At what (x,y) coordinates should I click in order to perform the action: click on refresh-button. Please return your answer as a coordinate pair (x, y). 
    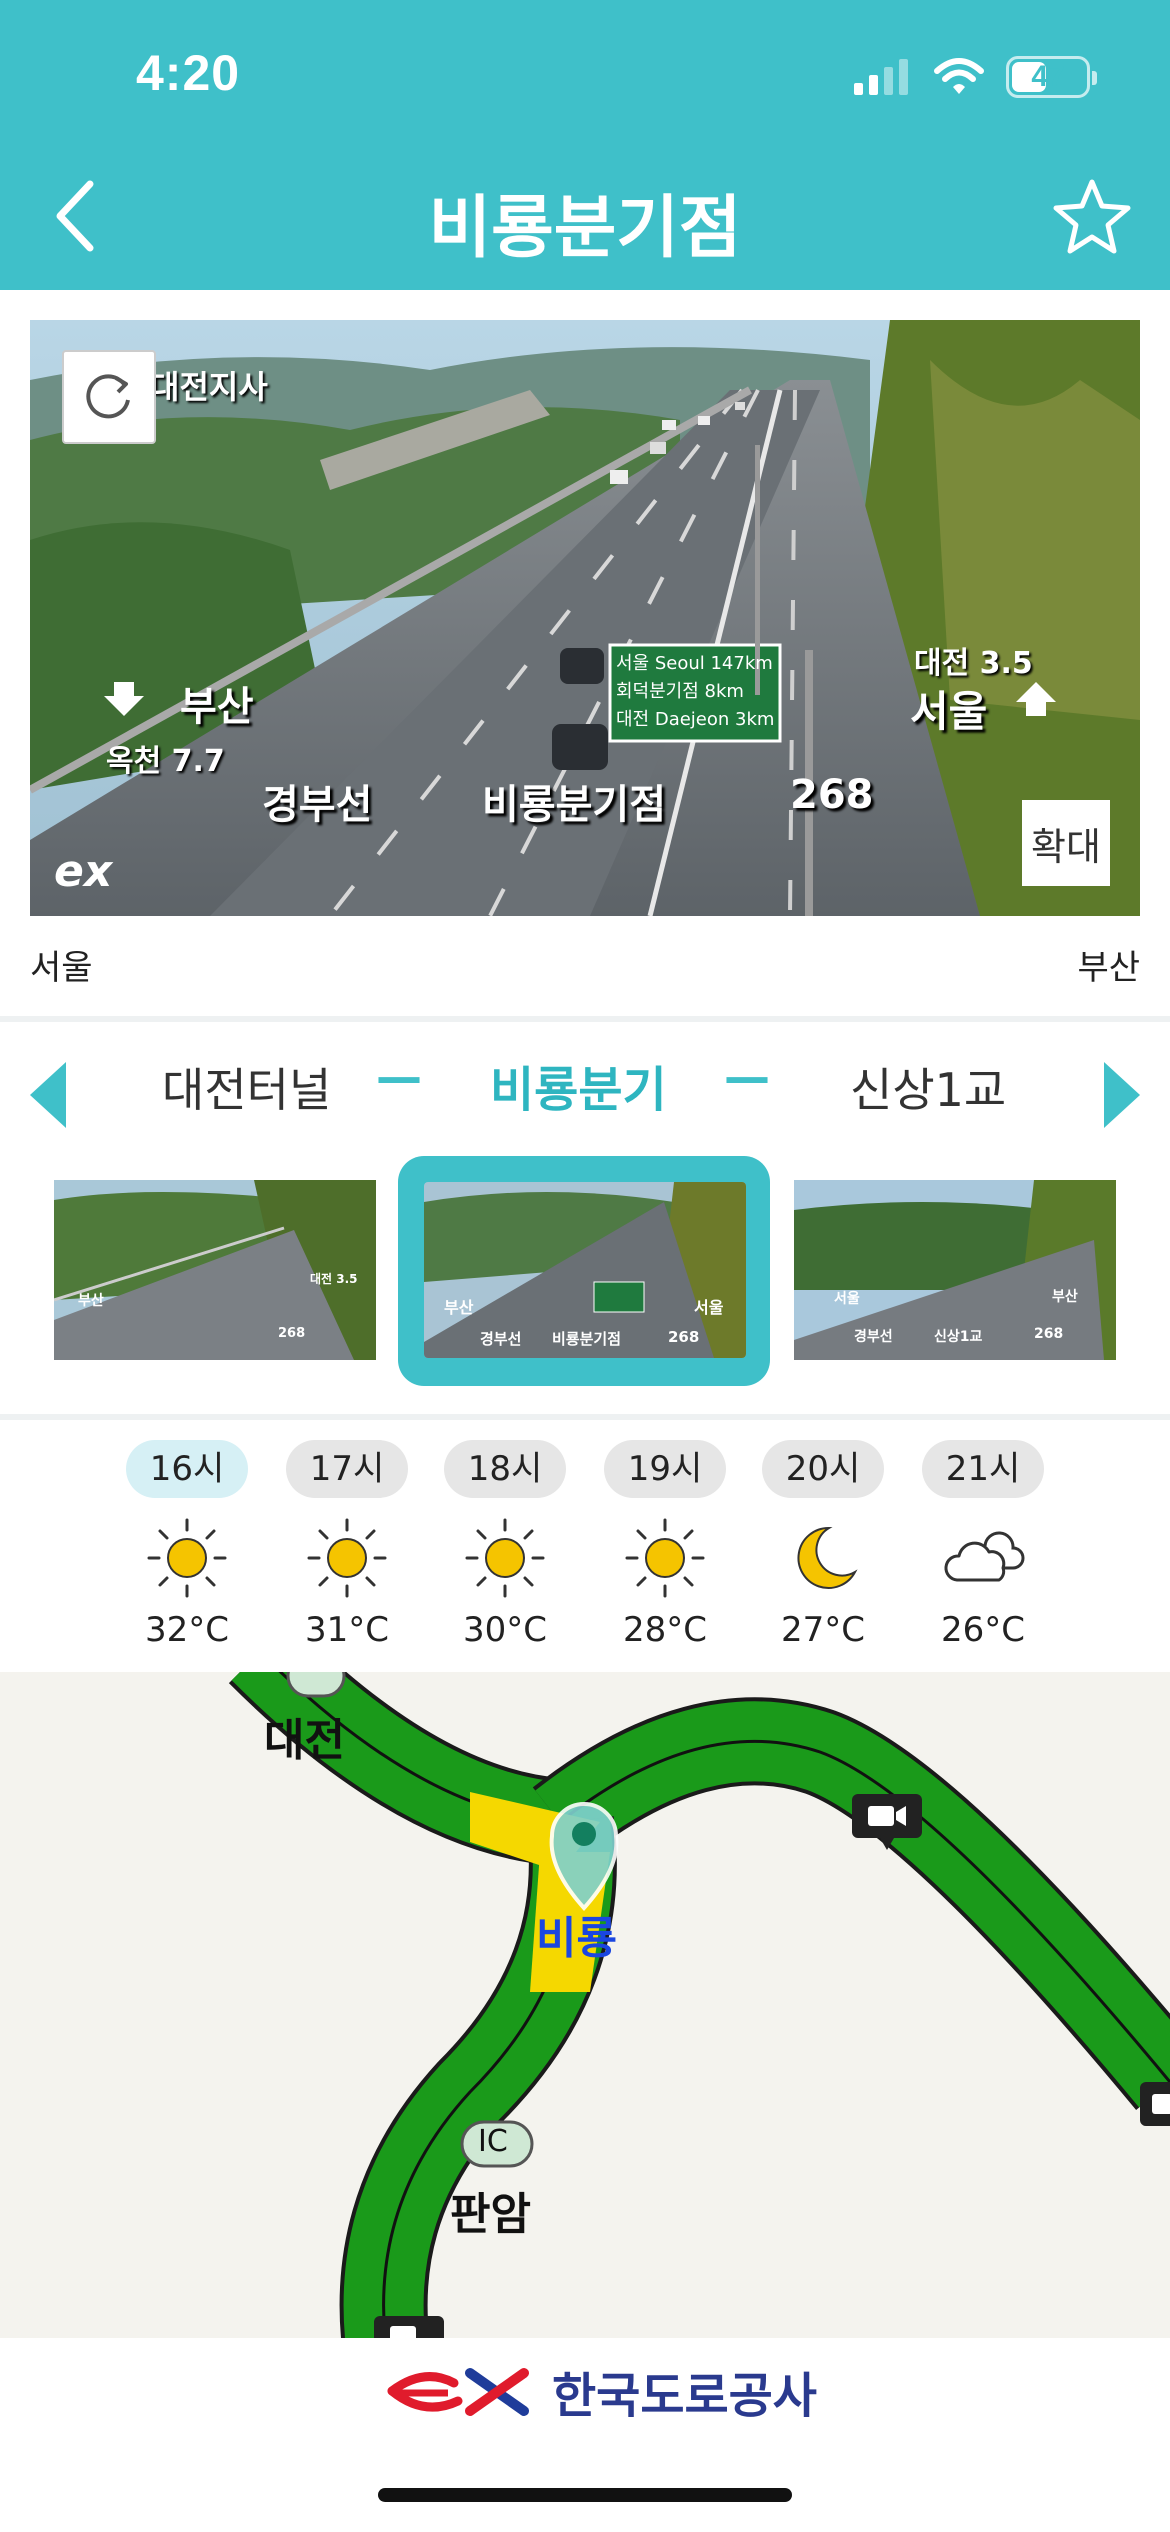
    Looking at the image, I should click on (109, 397).